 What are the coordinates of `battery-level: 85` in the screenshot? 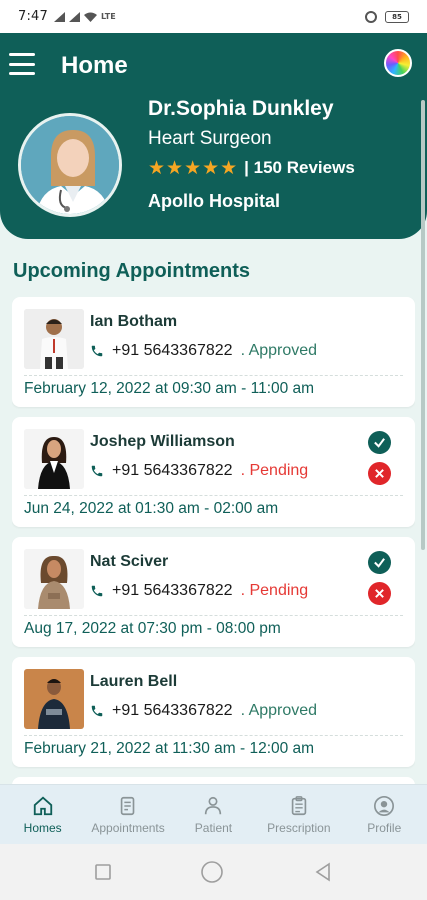 It's located at (397, 16).